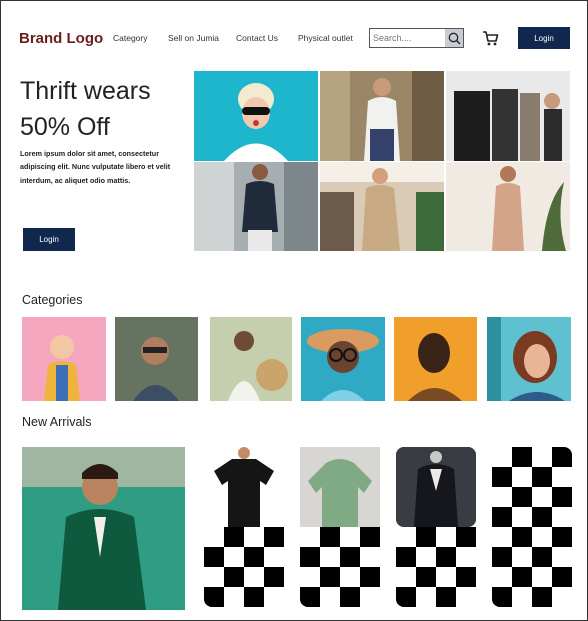 This screenshot has width=588, height=621. What do you see at coordinates (193, 38) in the screenshot?
I see `nav-sell-on-jumia: Sell on Jumia` at bounding box center [193, 38].